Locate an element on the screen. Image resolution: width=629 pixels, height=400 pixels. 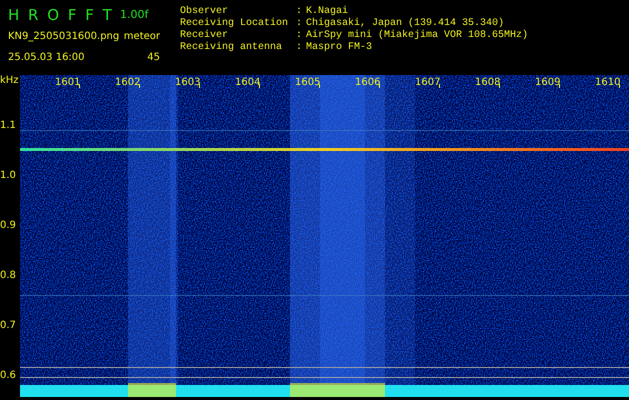
time-label: 1604 is located at coordinates (247, 82).